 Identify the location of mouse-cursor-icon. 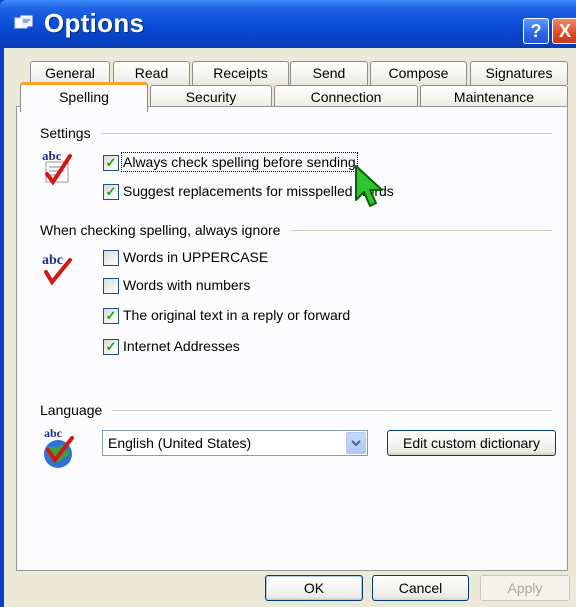
(369, 186).